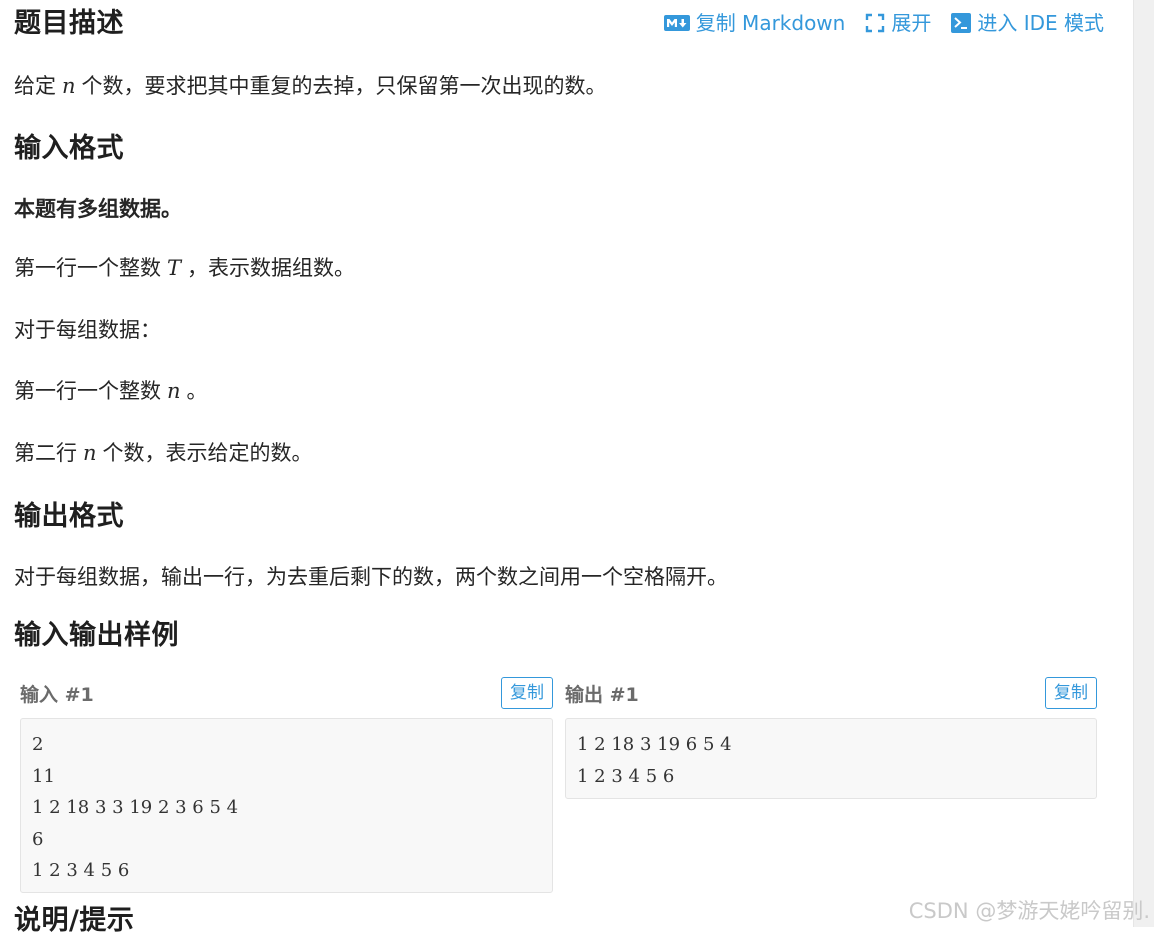 Image resolution: width=1154 pixels, height=939 pixels. I want to click on copy-markdown-button: 复制 Markdown, so click(754, 23).